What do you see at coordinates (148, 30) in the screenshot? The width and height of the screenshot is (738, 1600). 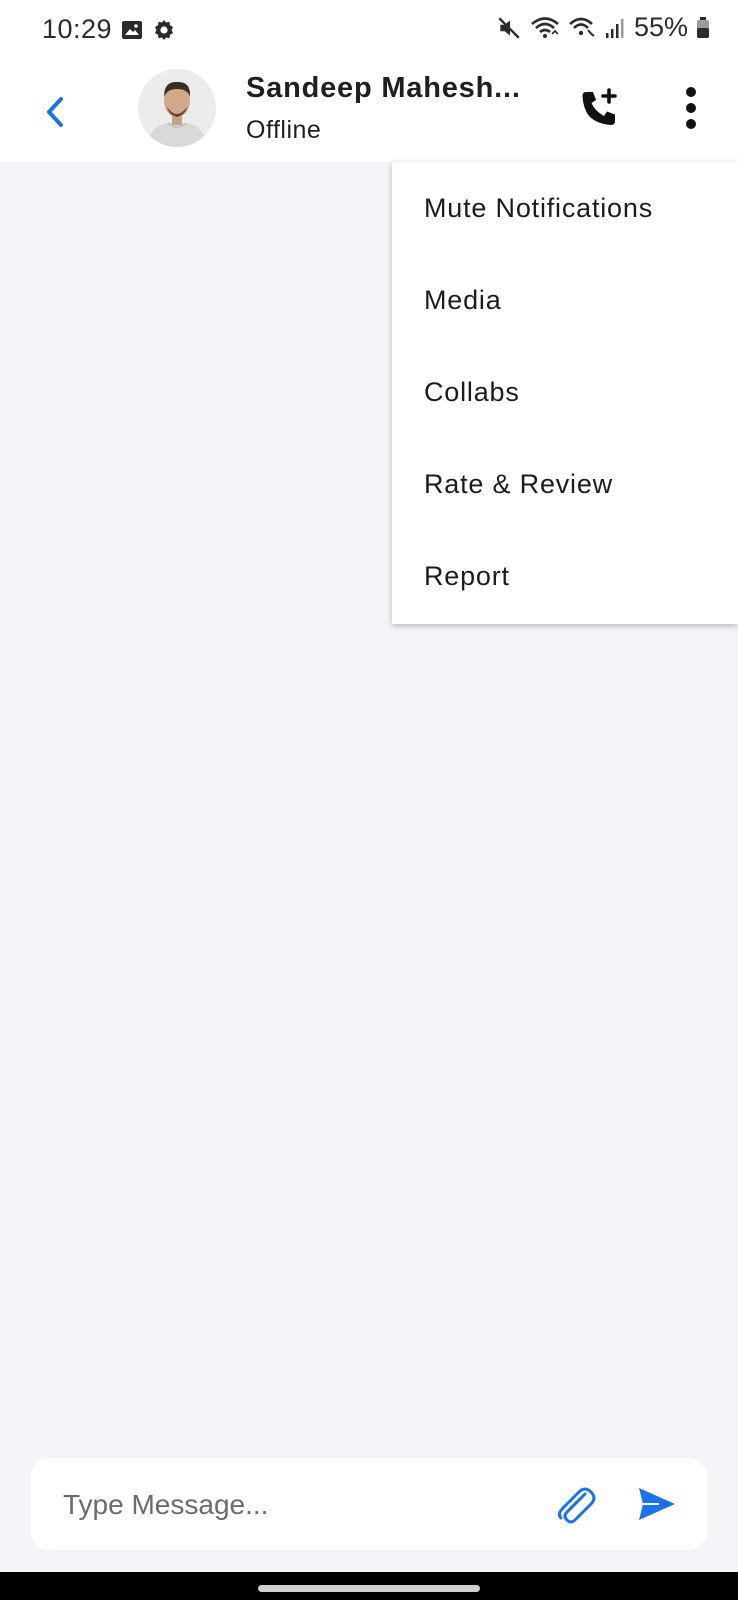 I see `status-left-icons` at bounding box center [148, 30].